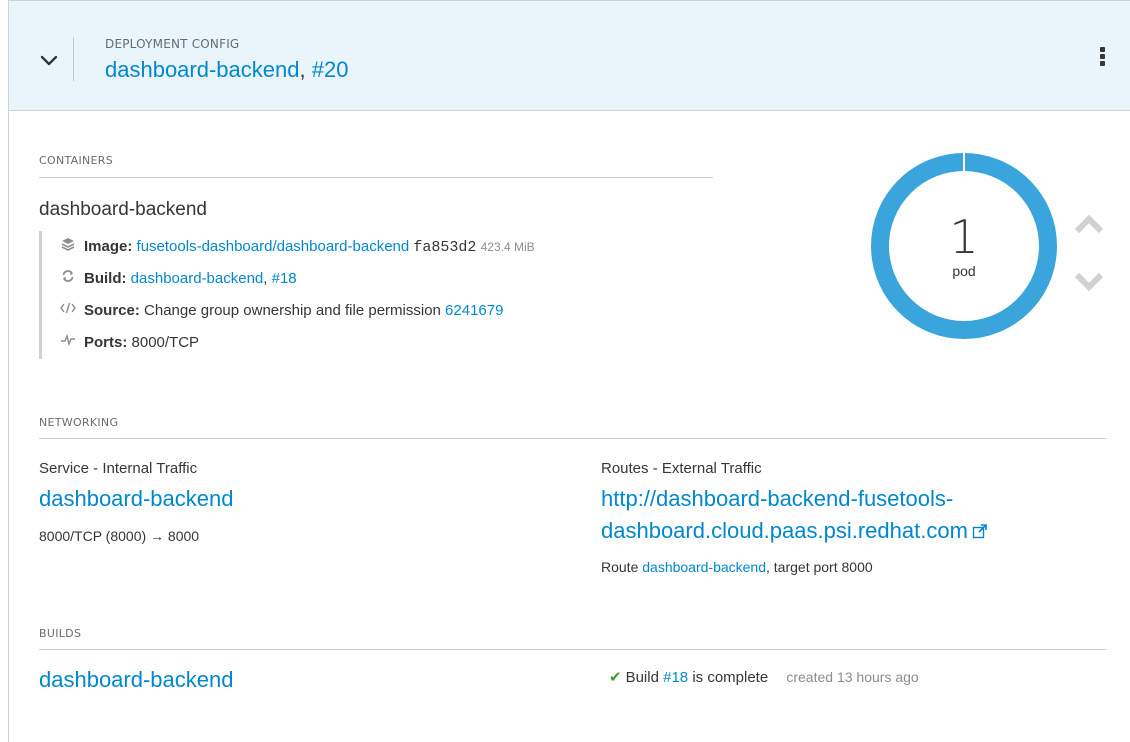 The height and width of the screenshot is (742, 1130). What do you see at coordinates (68, 341) in the screenshot?
I see `pulse-icon` at bounding box center [68, 341].